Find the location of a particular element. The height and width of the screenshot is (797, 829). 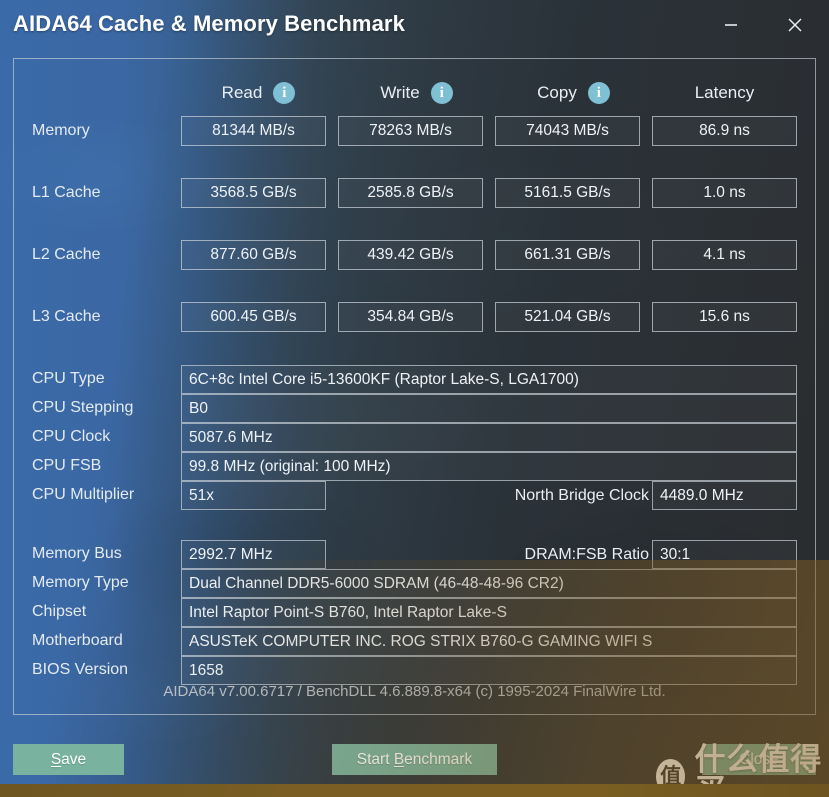

benchmark-column-headers: Read i Write i Copy i Latency is located at coordinates (414, 93).